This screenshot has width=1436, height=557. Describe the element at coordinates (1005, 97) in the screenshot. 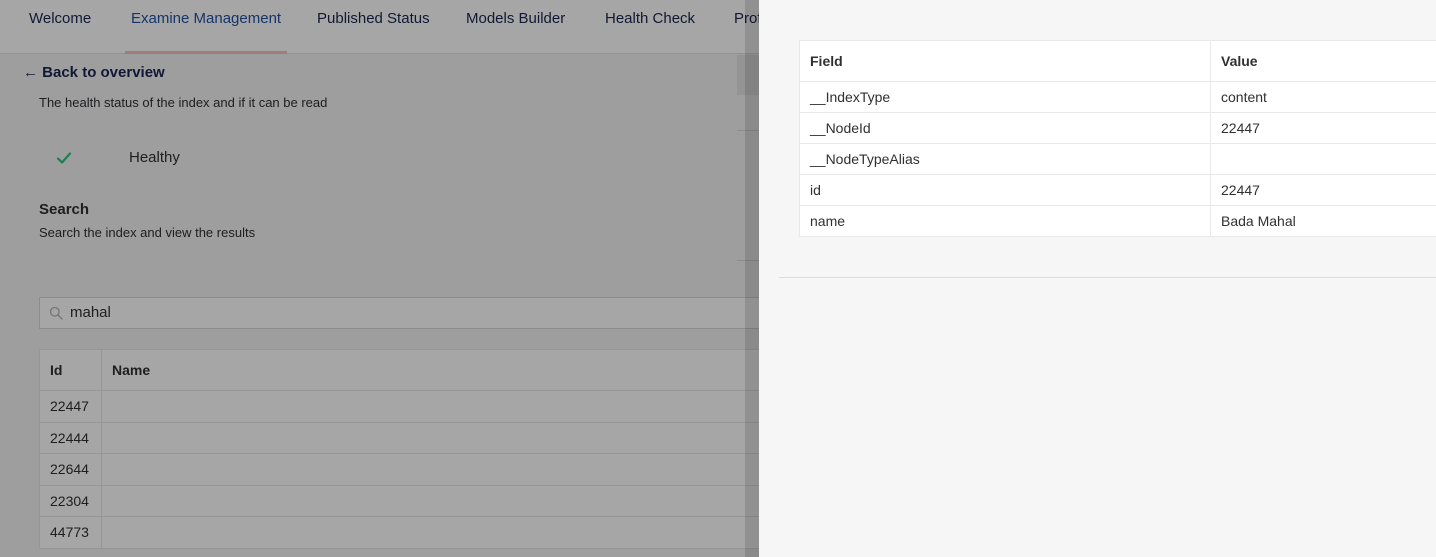

I see `field-name: __IndexType` at that location.